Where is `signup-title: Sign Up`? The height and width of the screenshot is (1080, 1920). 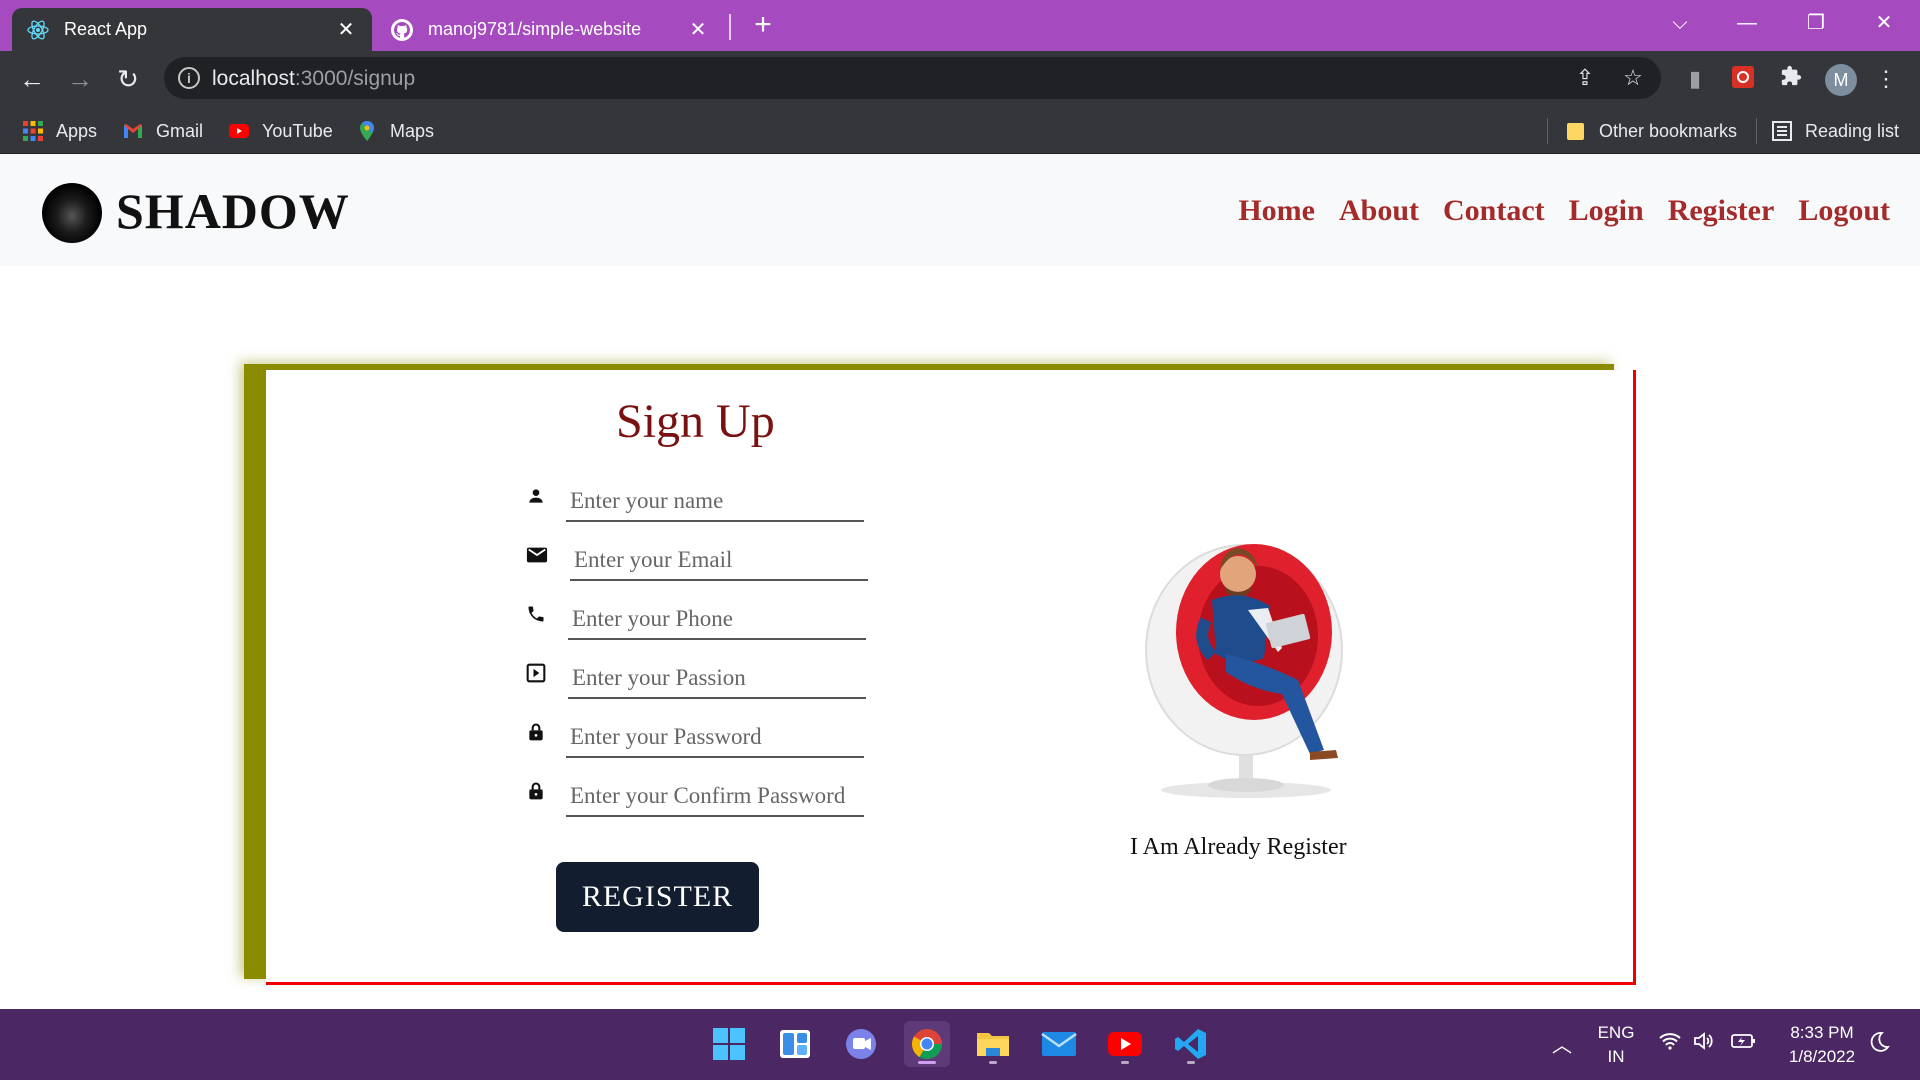
signup-title: Sign Up is located at coordinates (695, 421).